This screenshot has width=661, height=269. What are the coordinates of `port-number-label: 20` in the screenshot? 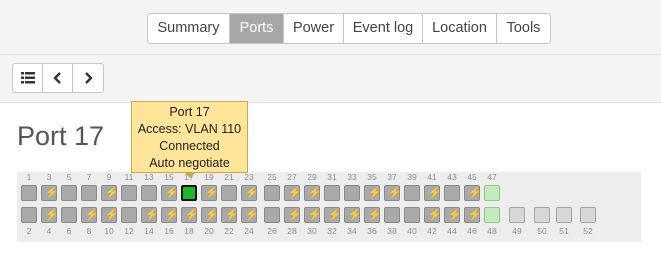 It's located at (209, 231).